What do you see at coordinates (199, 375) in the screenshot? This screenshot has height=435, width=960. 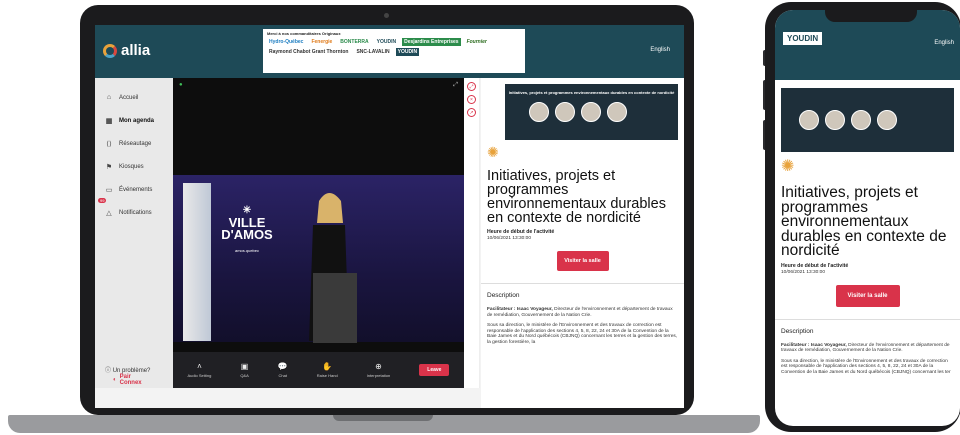 I see `control-label: Audio Setting` at bounding box center [199, 375].